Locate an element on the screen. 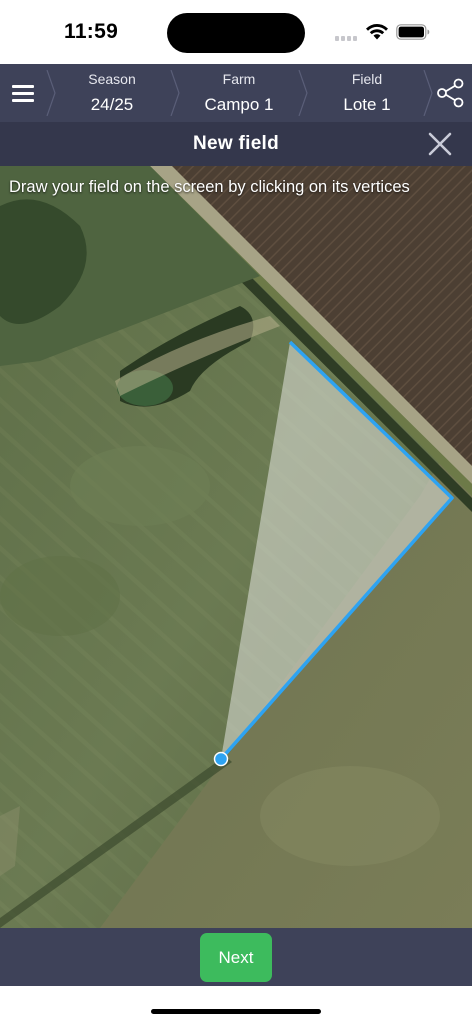 The image size is (472, 1024). next-button: Next is located at coordinates (236, 957).